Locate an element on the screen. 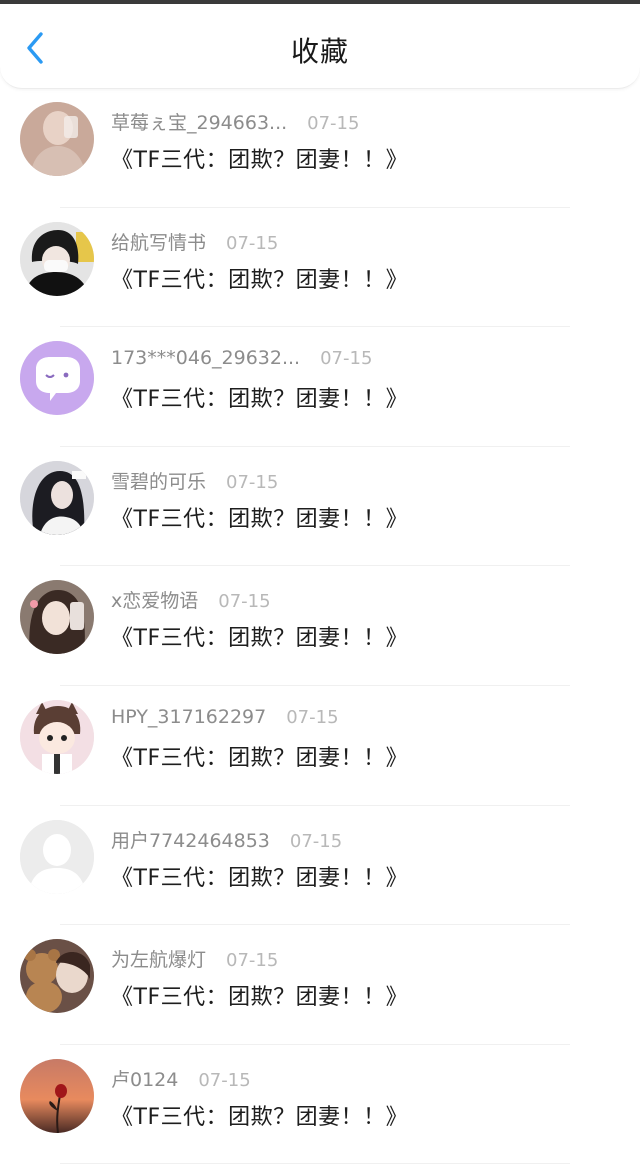 This screenshot has height=1164, width=640. item-meta: HPY_317162297 07-15 is located at coordinates (225, 720).